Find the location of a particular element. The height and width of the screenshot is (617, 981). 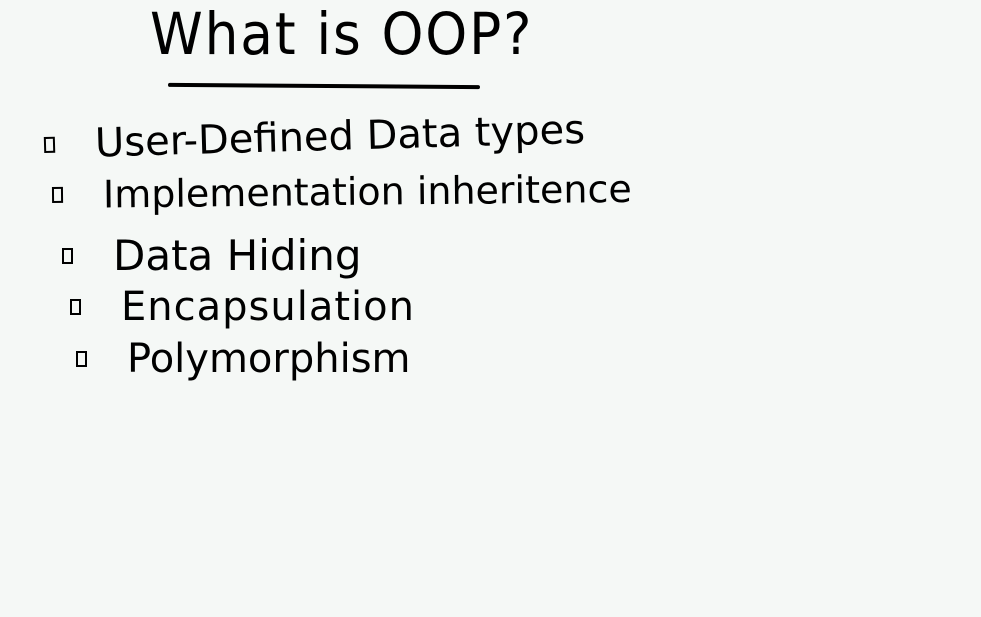

list-item: Implementation inheritence is located at coordinates (341, 190).